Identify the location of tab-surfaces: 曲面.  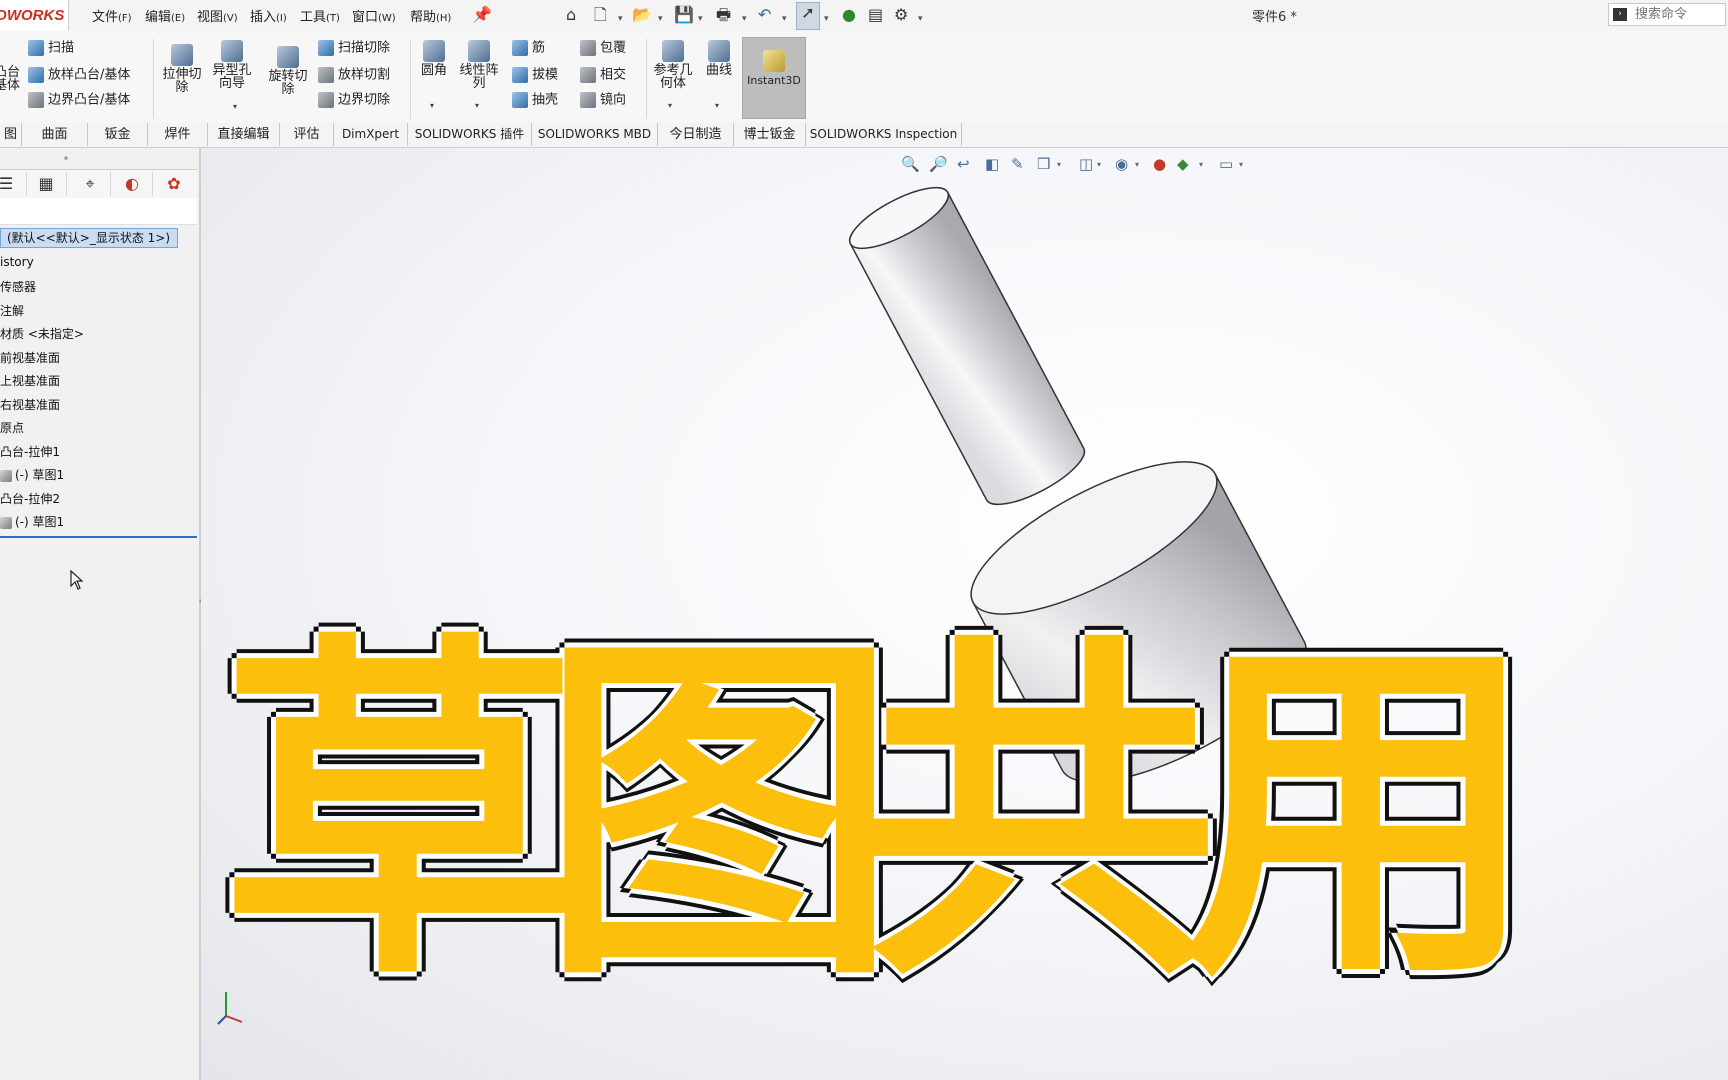
(55, 134).